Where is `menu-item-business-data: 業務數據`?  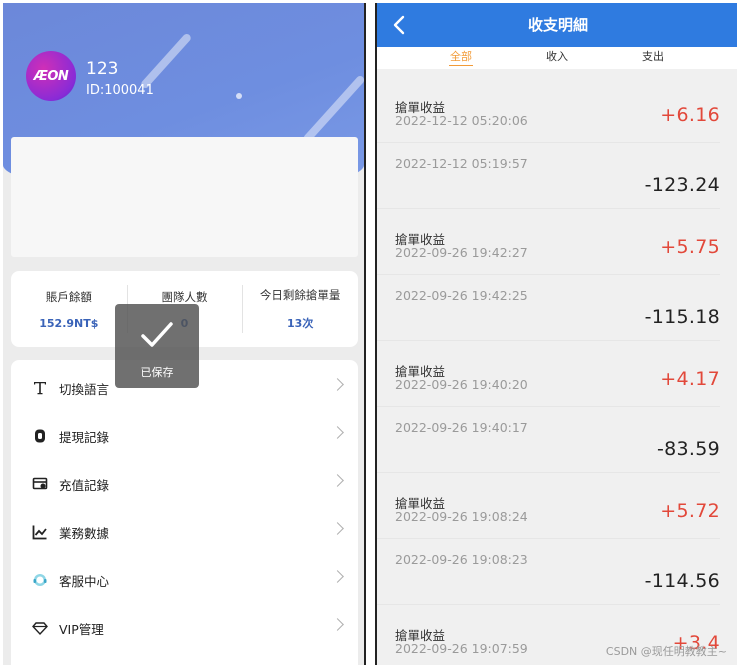 menu-item-business-data: 業務數據 is located at coordinates (184, 532).